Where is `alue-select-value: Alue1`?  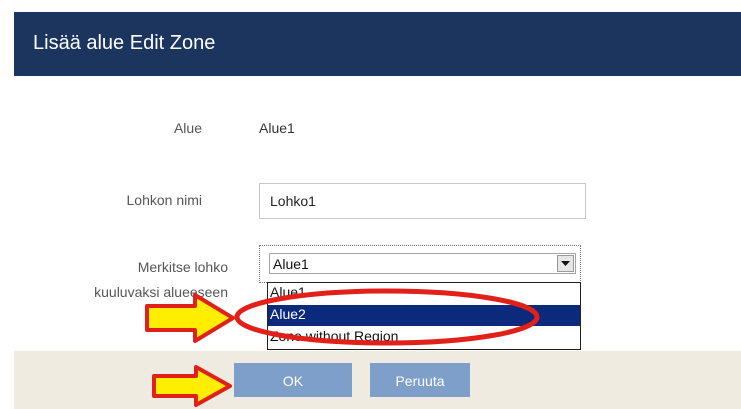 alue-select-value: Alue1 is located at coordinates (291, 264).